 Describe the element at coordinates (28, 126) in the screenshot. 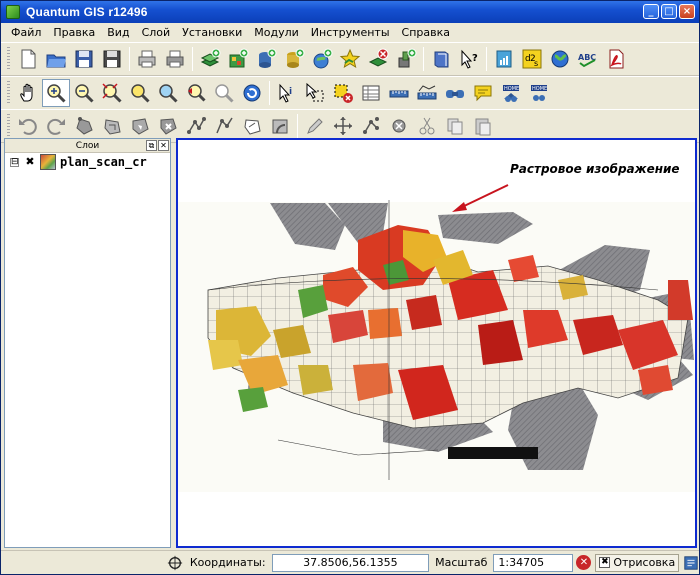

I see `undo-icon` at that location.